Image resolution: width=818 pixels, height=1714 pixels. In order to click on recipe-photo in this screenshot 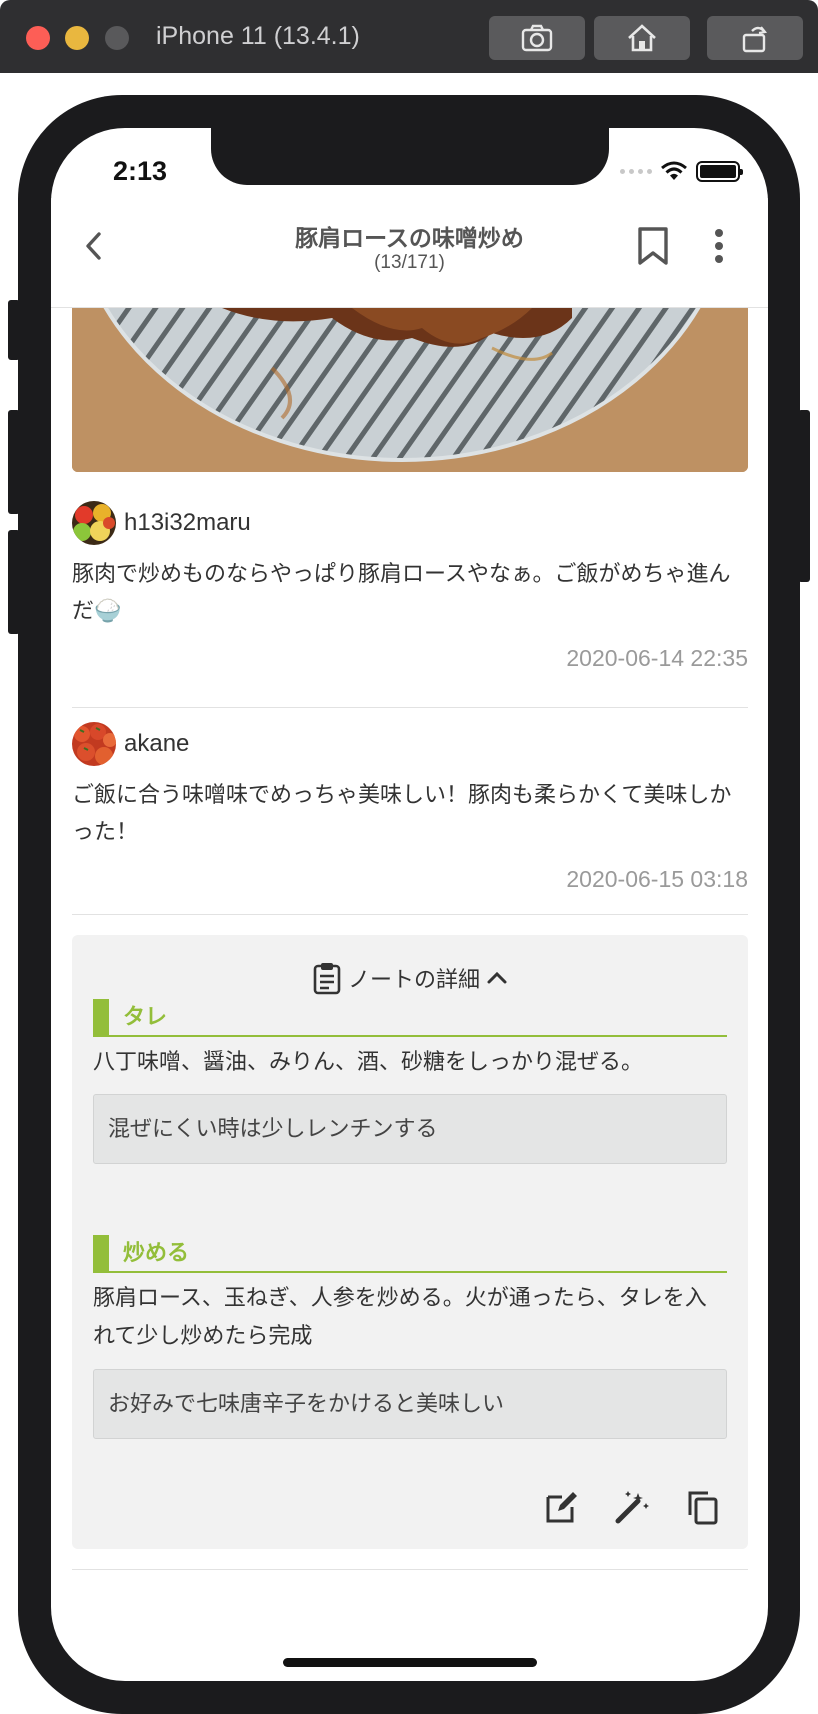, I will do `click(410, 390)`.